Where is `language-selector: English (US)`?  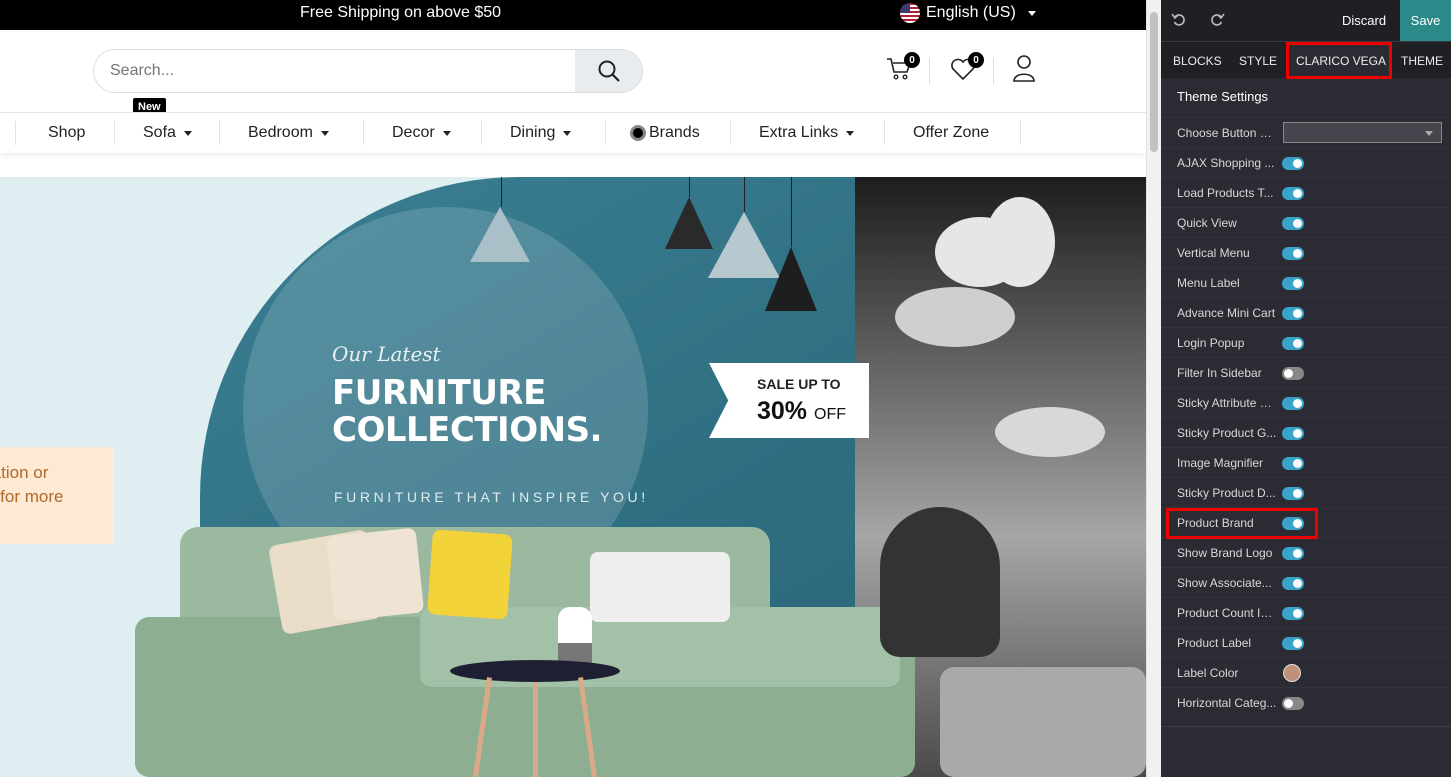
language-selector: English (US) is located at coordinates (968, 13).